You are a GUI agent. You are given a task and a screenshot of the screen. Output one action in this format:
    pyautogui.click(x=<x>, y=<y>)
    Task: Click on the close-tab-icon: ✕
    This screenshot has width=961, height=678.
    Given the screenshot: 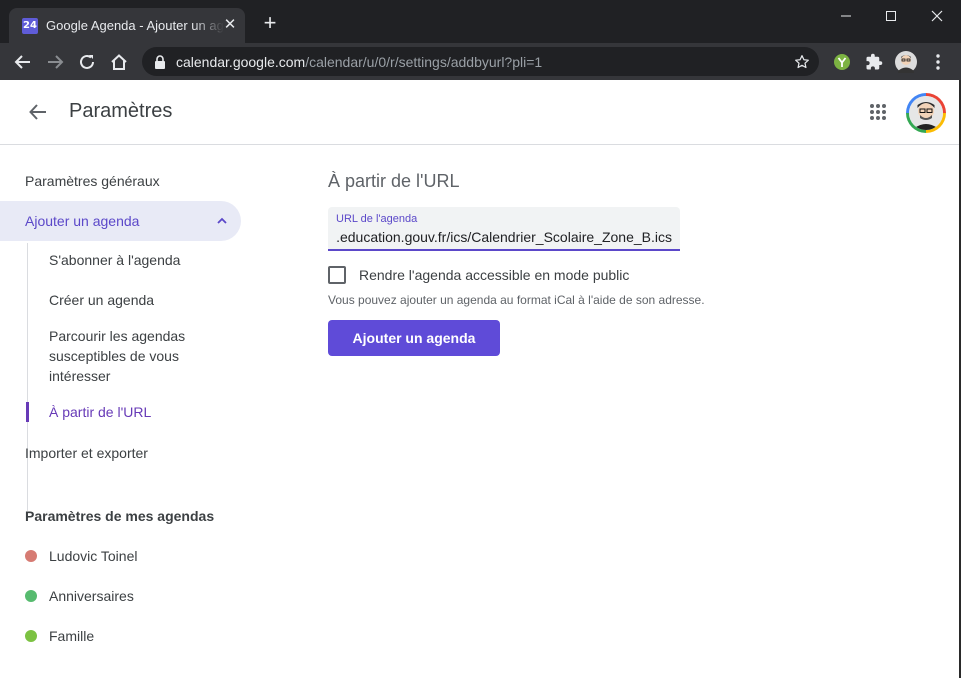 What is the action you would take?
    pyautogui.click(x=230, y=24)
    